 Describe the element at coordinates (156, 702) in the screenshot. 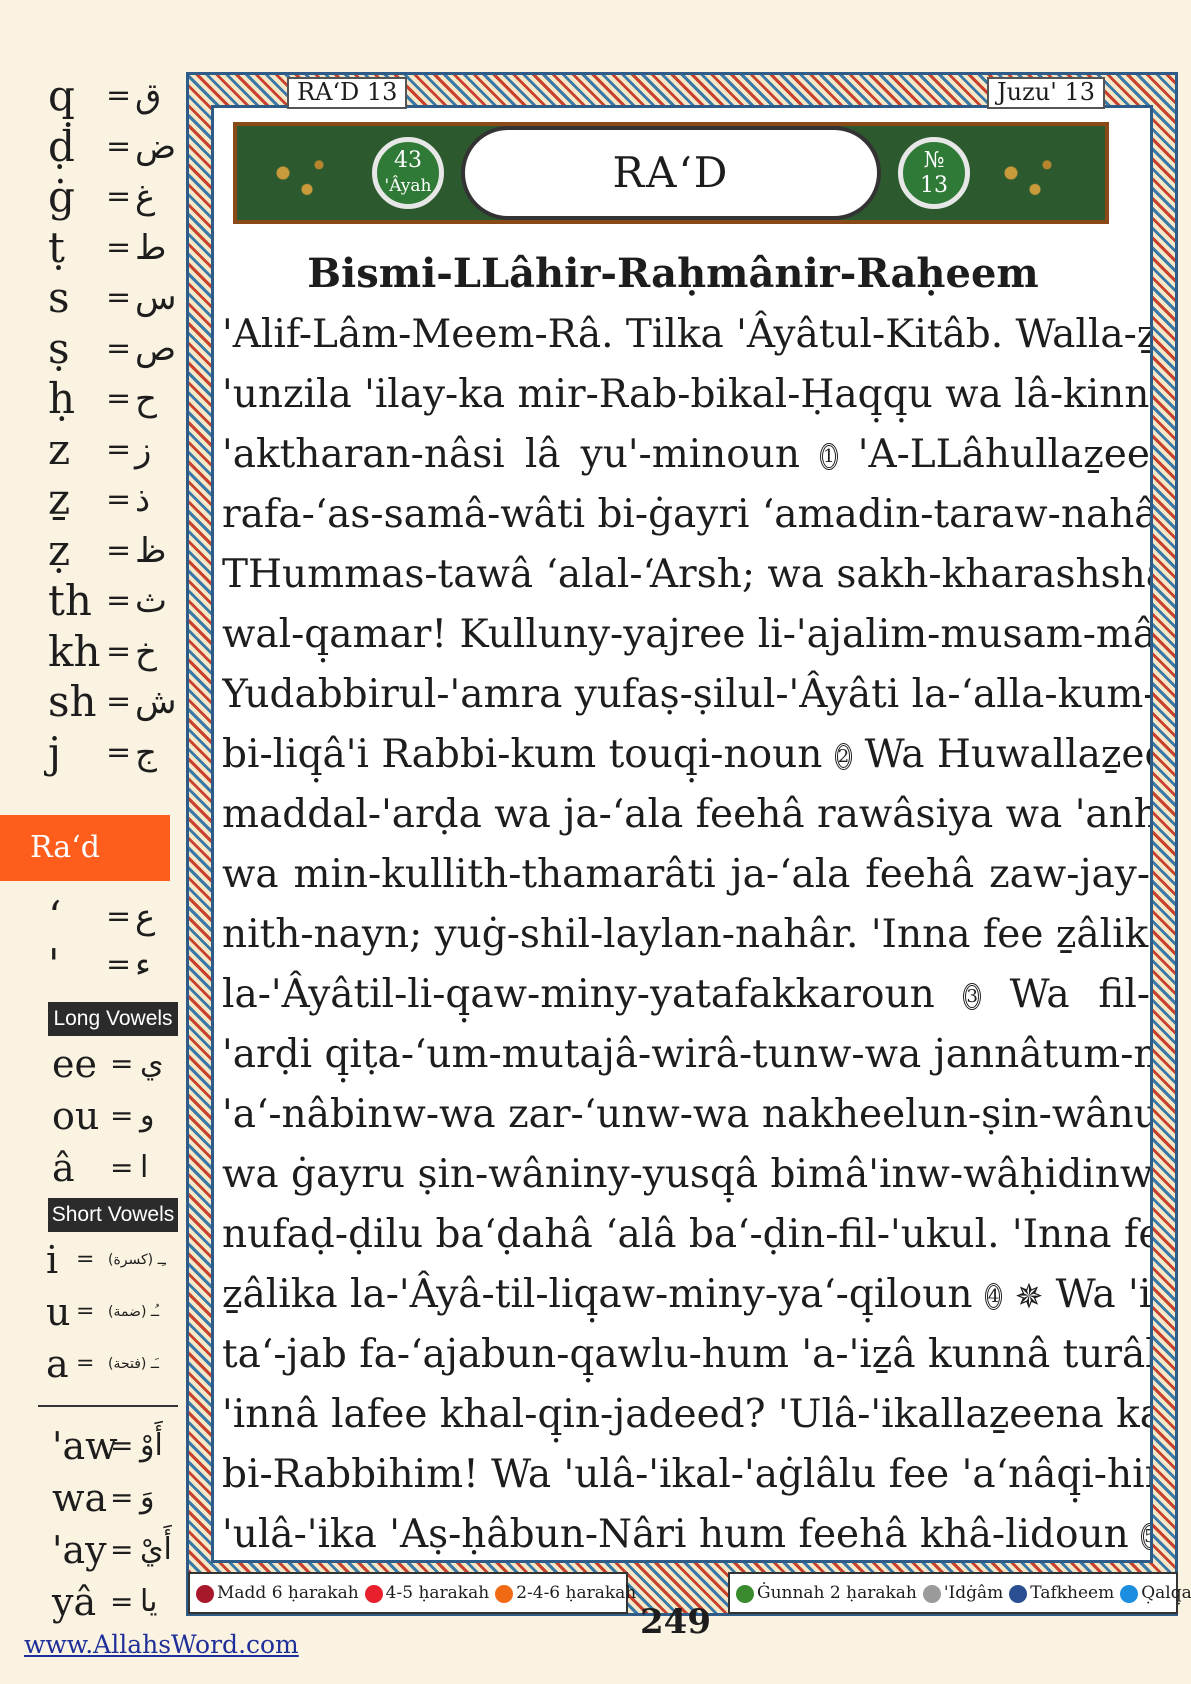

I see `arabic-letter: ش` at that location.